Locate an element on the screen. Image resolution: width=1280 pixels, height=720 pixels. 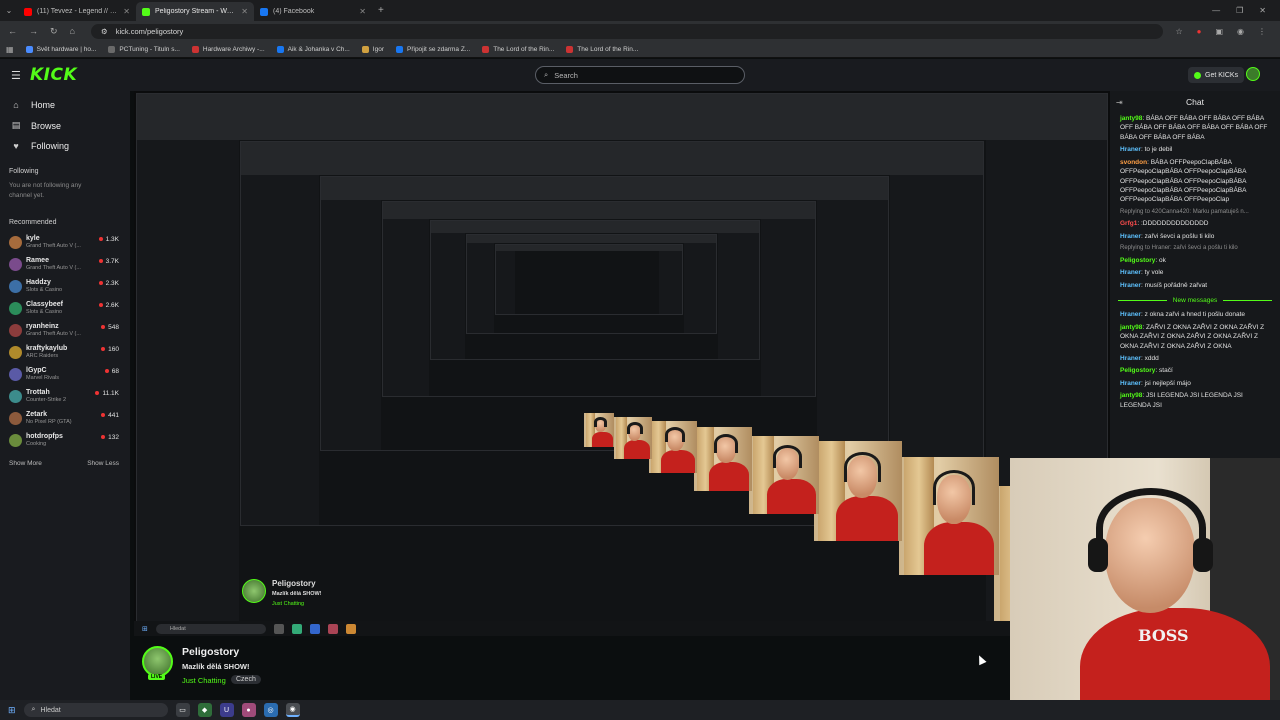
url-field: ⚙ kick.com/peligostory is located at coordinates (627, 31).